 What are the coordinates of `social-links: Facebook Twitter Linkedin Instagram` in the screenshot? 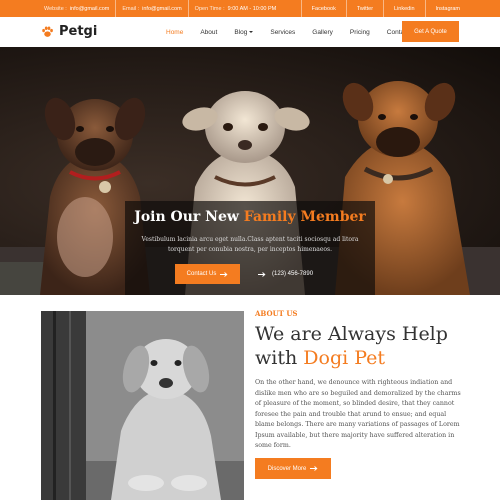 It's located at (380, 8).